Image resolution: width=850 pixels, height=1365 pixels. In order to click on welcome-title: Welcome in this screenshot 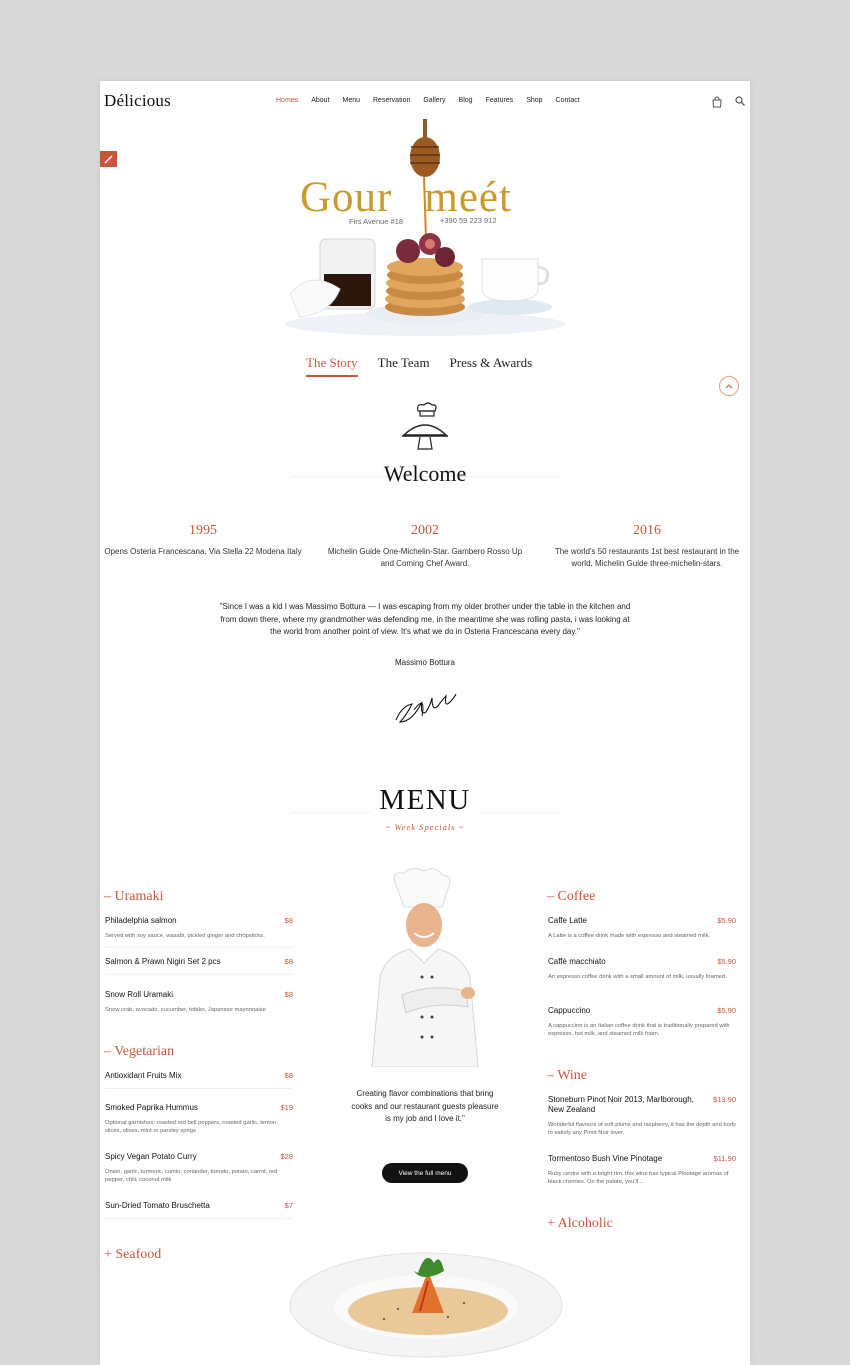, I will do `click(425, 473)`.